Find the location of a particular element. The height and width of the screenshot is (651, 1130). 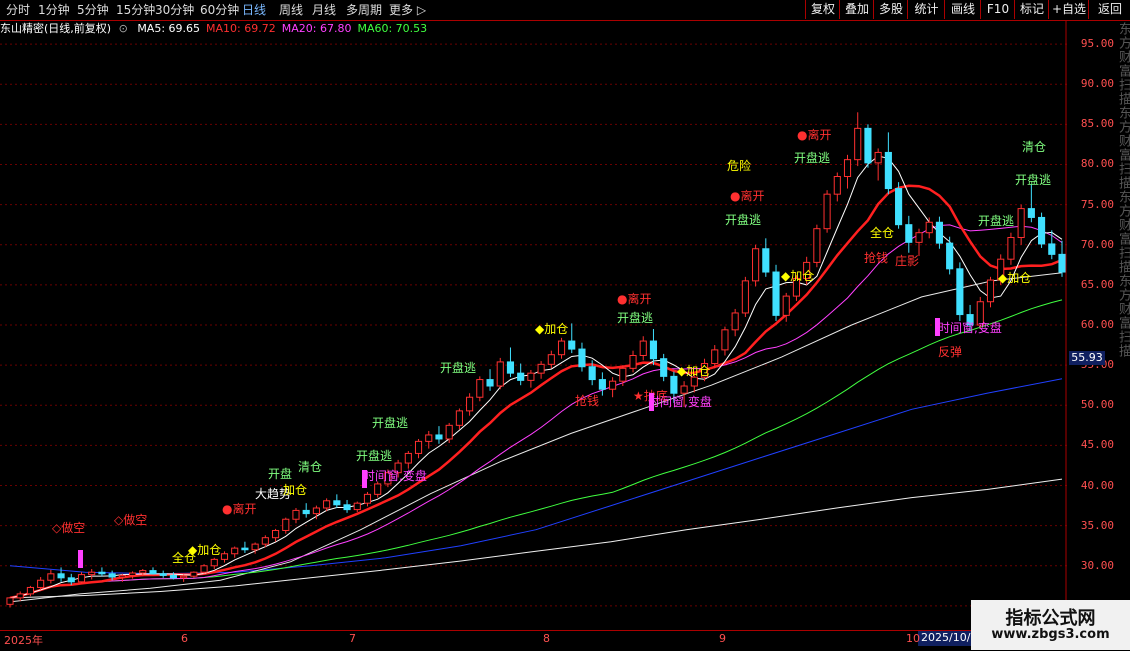

period-tab-0: 分时 is located at coordinates (18, 10).